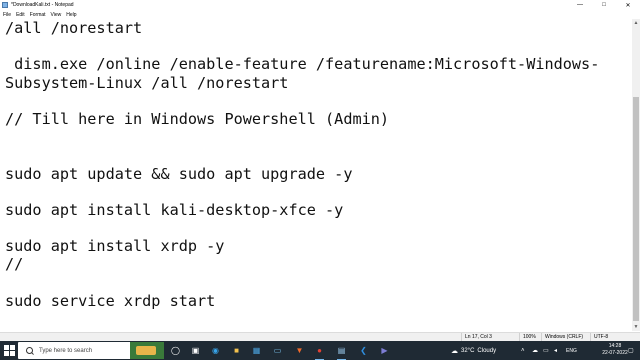 Image resolution: width=640 pixels, height=360 pixels. I want to click on weather-widget: ☁ 32°C Cloudy, so click(473, 350).